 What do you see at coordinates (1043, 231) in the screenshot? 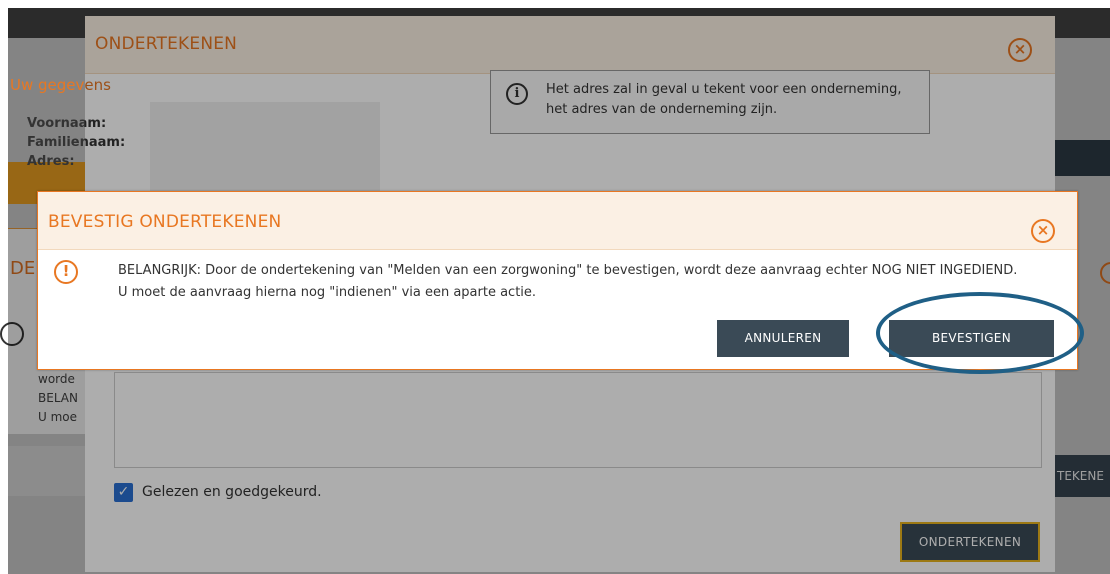
I see `close-circle-icon: ×` at bounding box center [1043, 231].